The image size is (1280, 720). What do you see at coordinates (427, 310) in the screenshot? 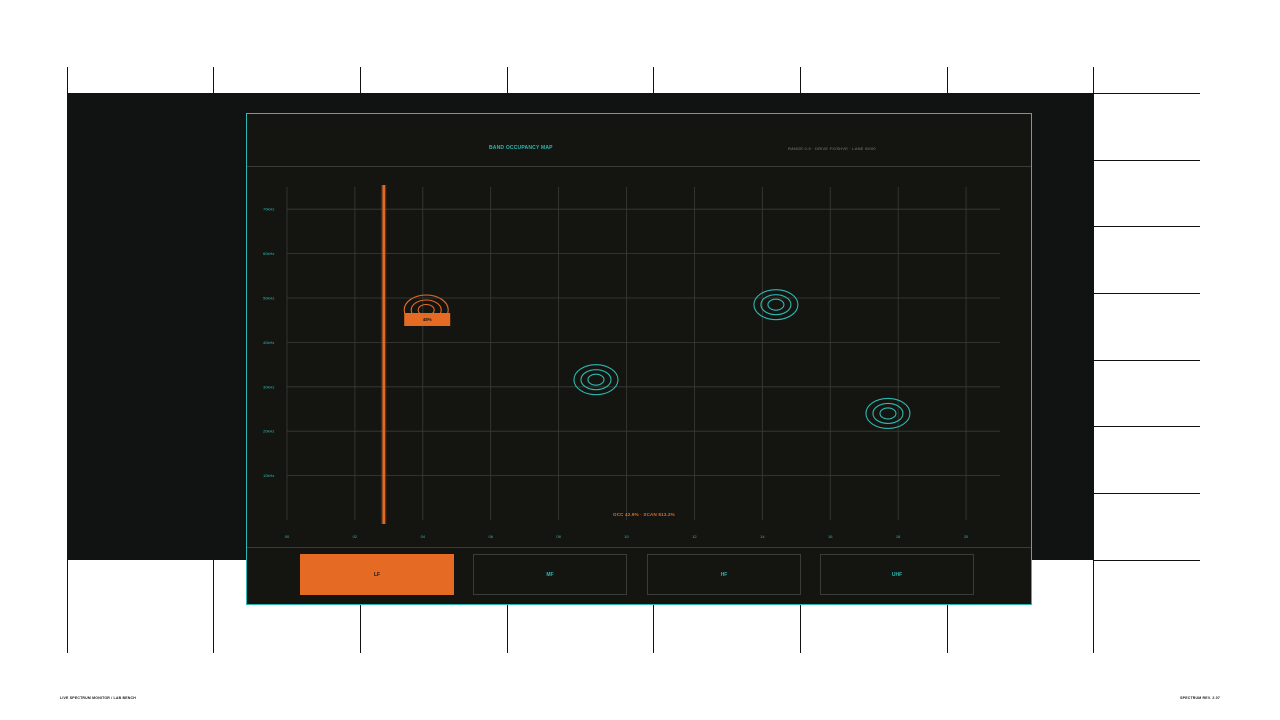
I see `signal-marker-selected: 48%` at bounding box center [427, 310].